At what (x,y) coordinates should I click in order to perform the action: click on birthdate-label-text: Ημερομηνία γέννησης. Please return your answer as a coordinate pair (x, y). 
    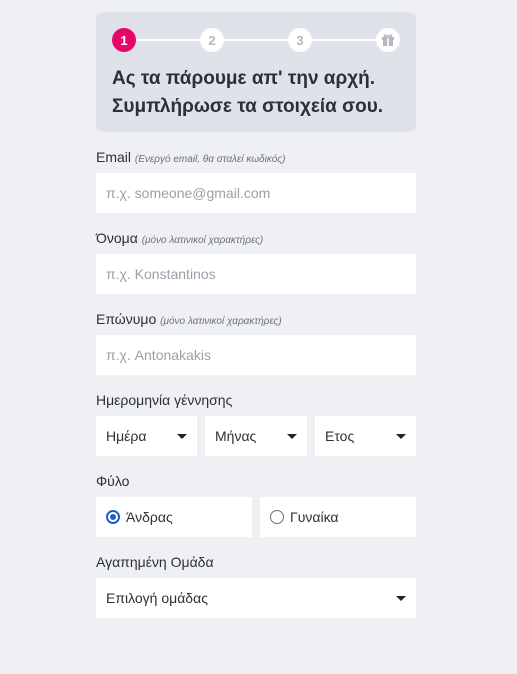
    Looking at the image, I should click on (164, 400).